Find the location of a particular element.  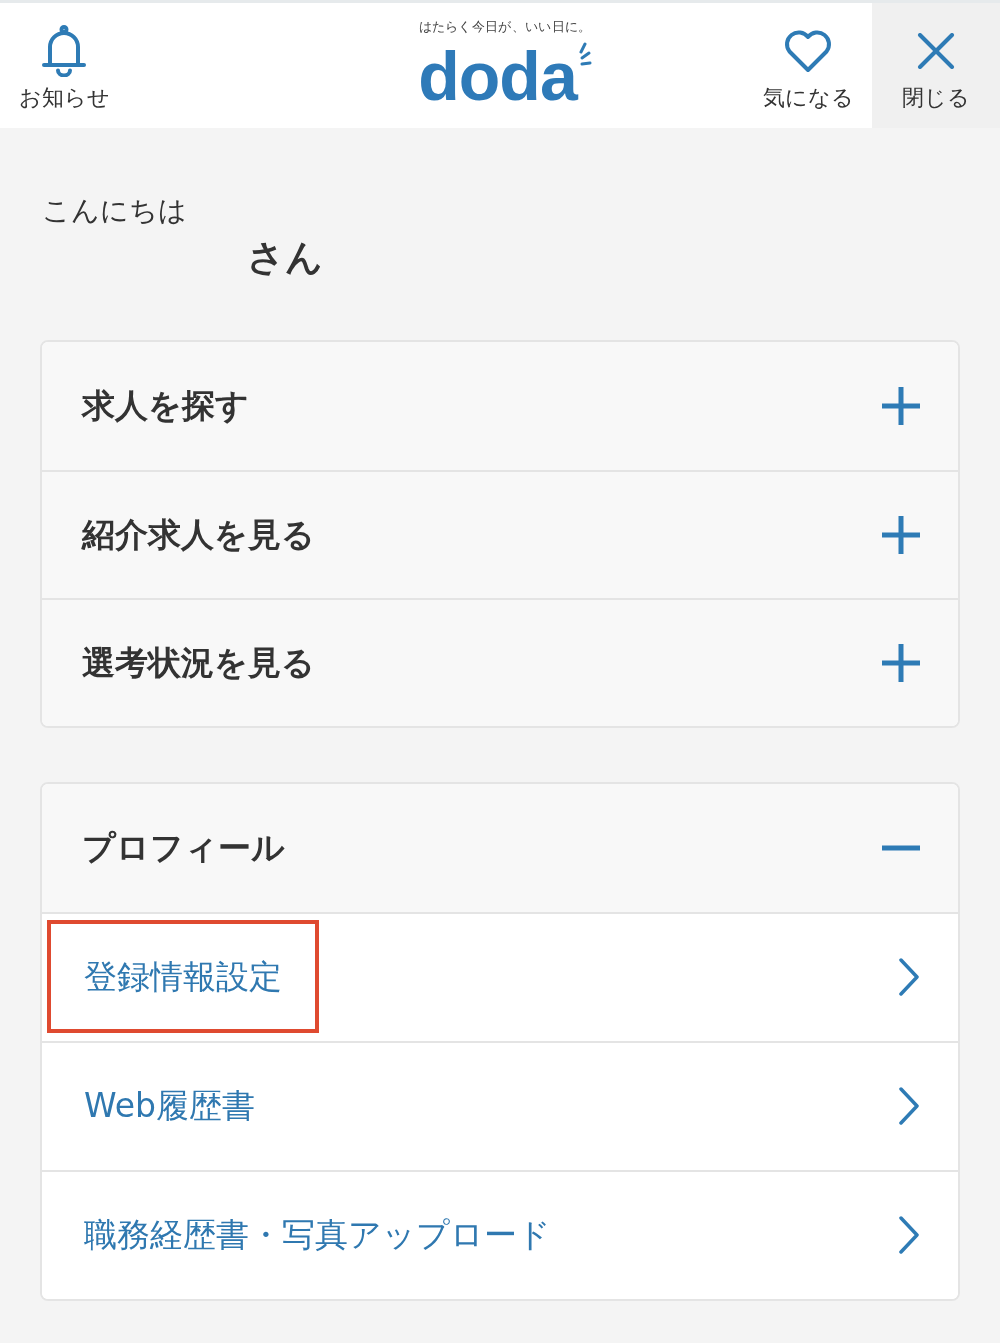

menu-link: 職務経歴書・写真アップロード is located at coordinates (317, 1234).